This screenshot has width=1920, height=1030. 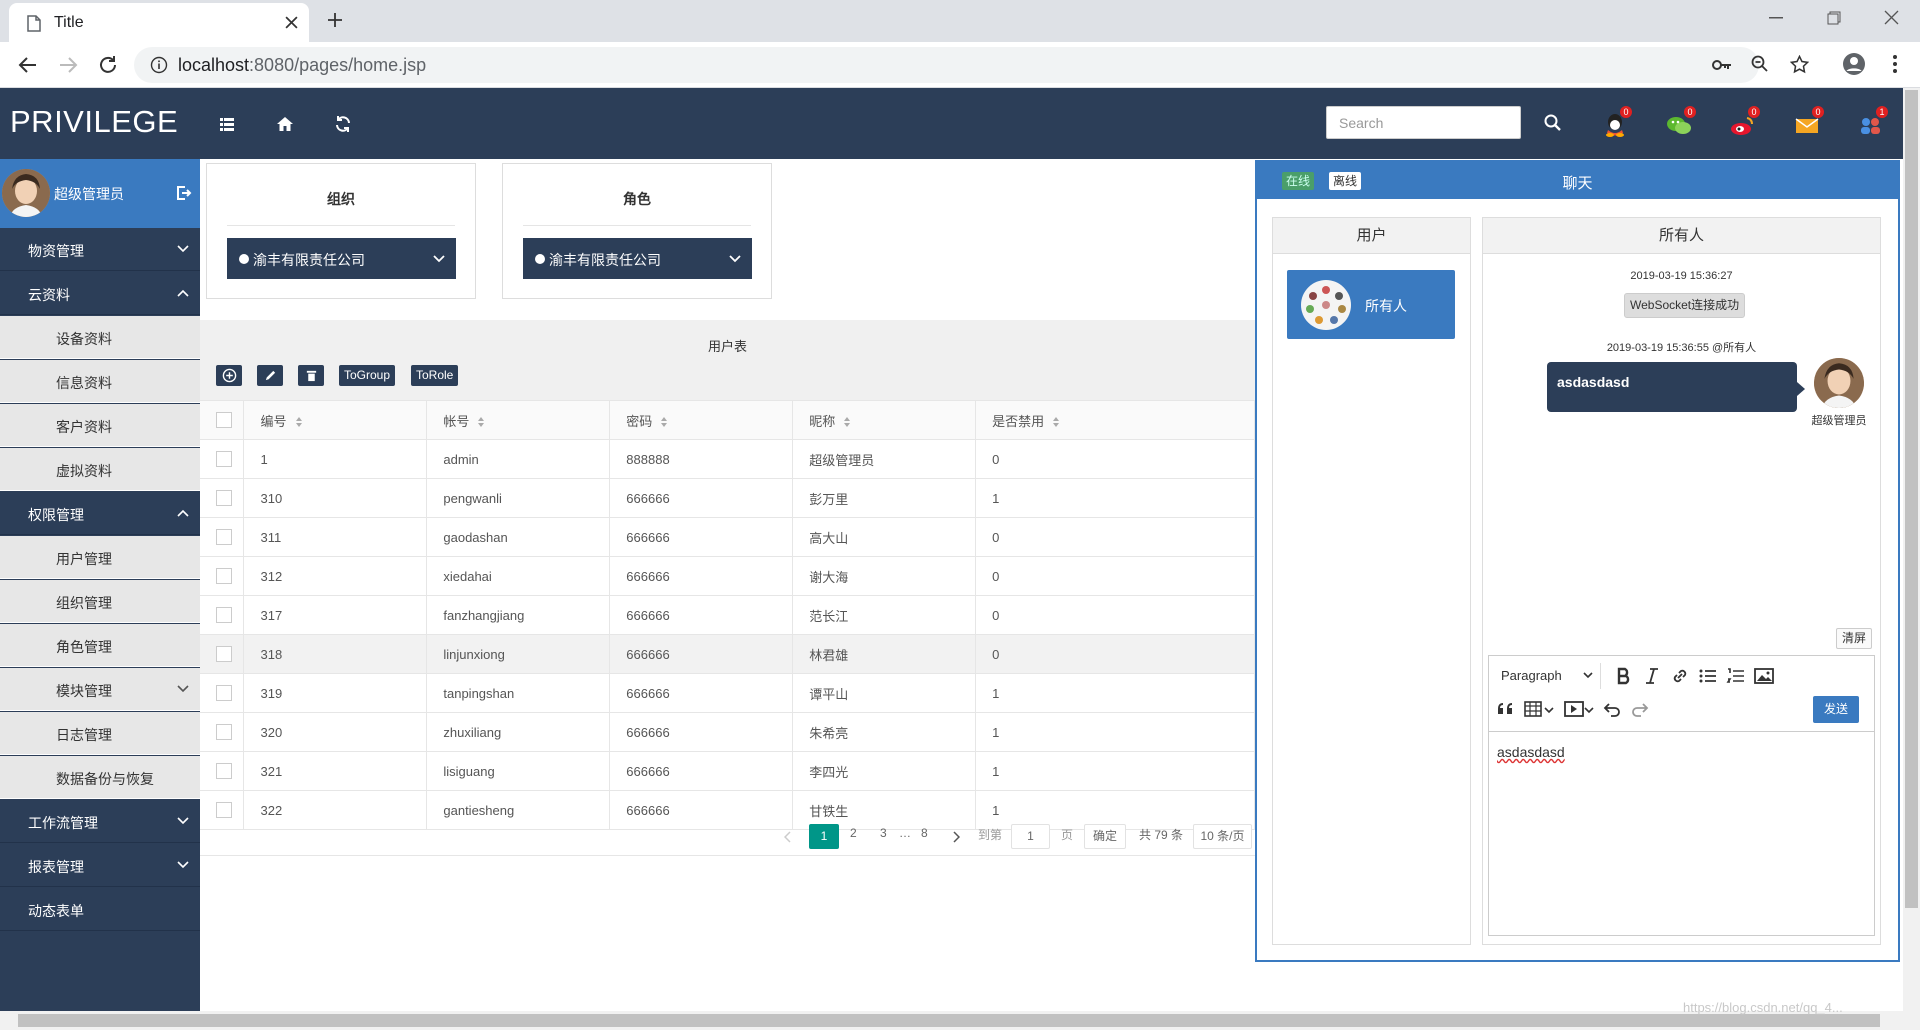 I want to click on vertical-scrollbar, so click(x=1911, y=549).